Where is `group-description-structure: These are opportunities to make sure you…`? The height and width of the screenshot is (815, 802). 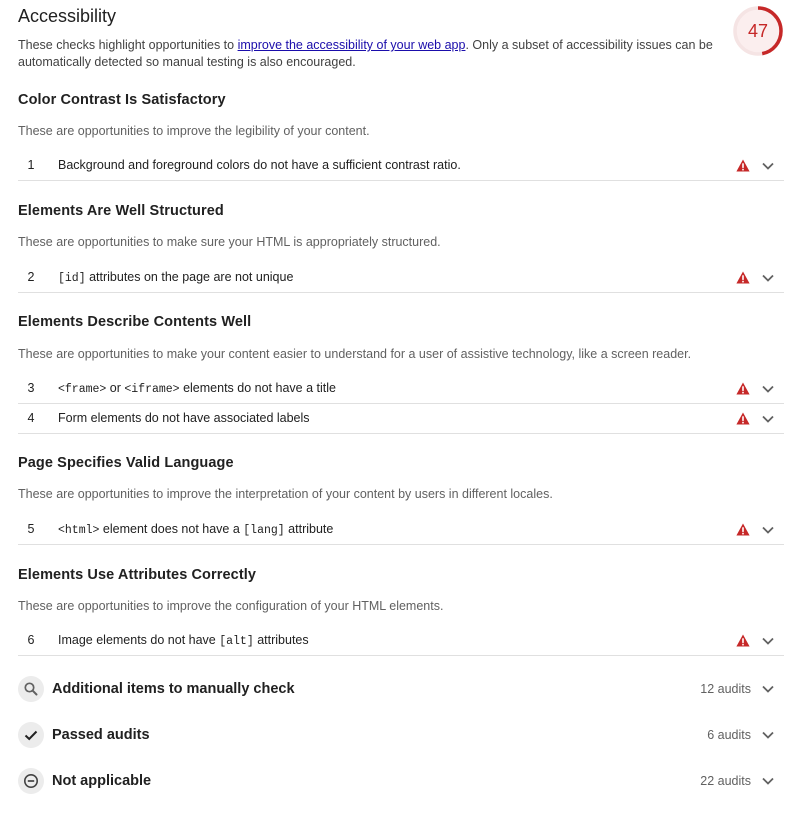 group-description-structure: These are opportunities to make sure you… is located at coordinates (229, 242).